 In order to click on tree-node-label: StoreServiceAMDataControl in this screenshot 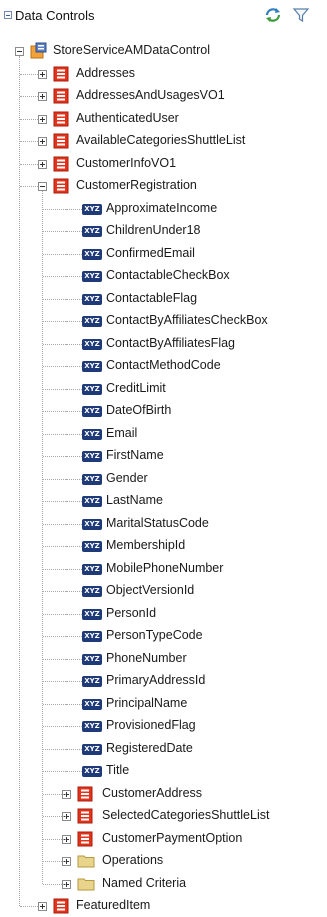, I will do `click(132, 50)`.